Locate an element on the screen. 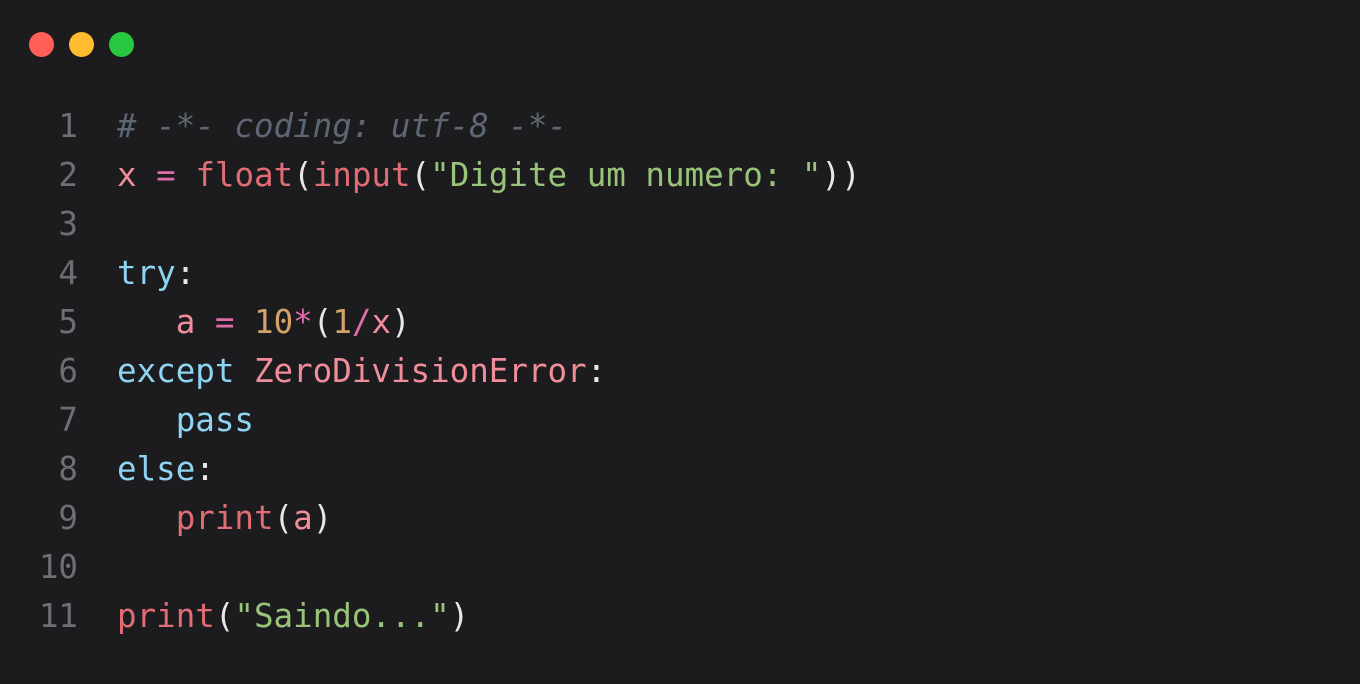 This screenshot has height=684, width=1360. code-line: 2x = float(input("Digite um numero: ")) is located at coordinates (680, 175).